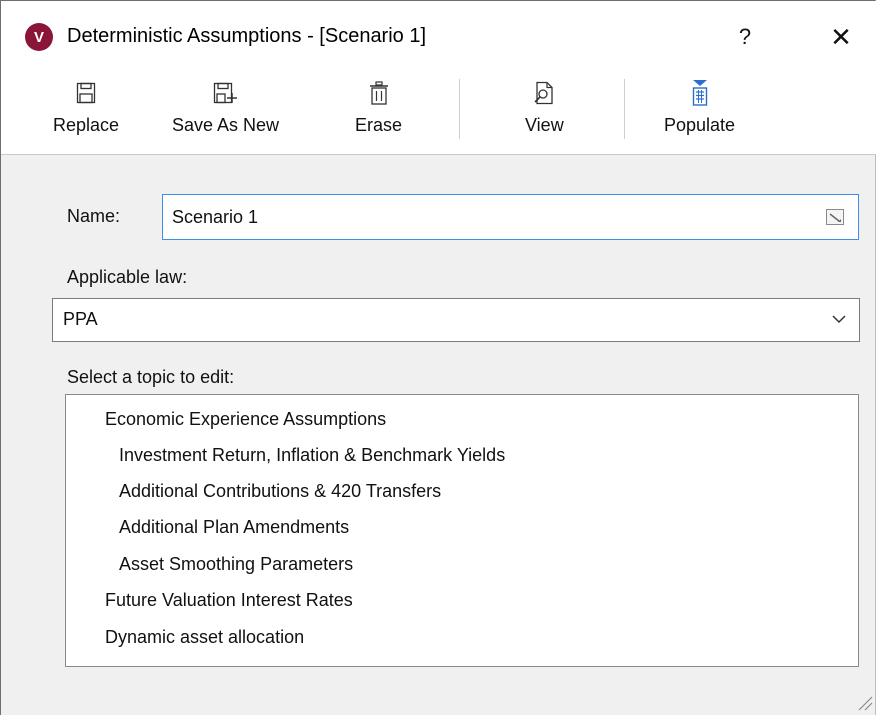  Describe the element at coordinates (86, 125) in the screenshot. I see `replace-label: Replace` at that location.